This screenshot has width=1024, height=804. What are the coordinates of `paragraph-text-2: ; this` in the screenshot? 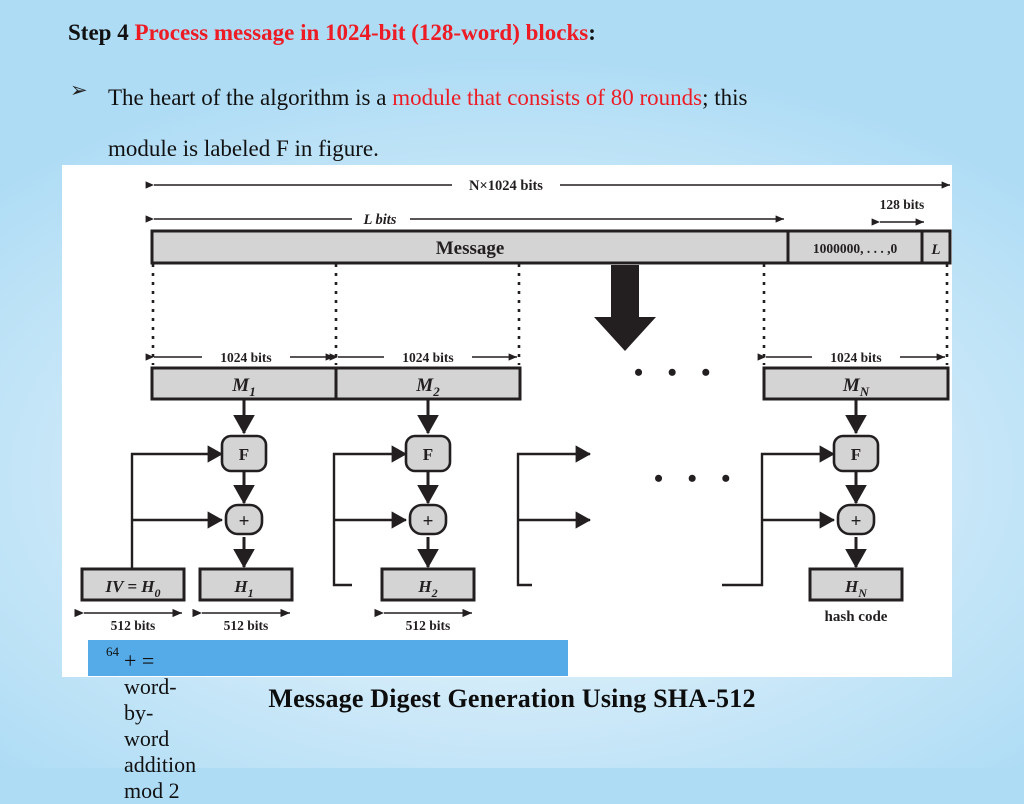 It's located at (725, 97).